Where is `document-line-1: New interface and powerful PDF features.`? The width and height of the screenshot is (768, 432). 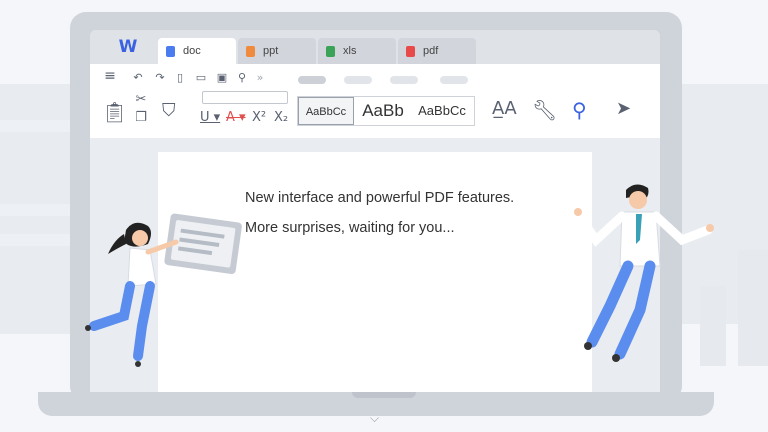 document-line-1: New interface and powerful PDF features. is located at coordinates (380, 198).